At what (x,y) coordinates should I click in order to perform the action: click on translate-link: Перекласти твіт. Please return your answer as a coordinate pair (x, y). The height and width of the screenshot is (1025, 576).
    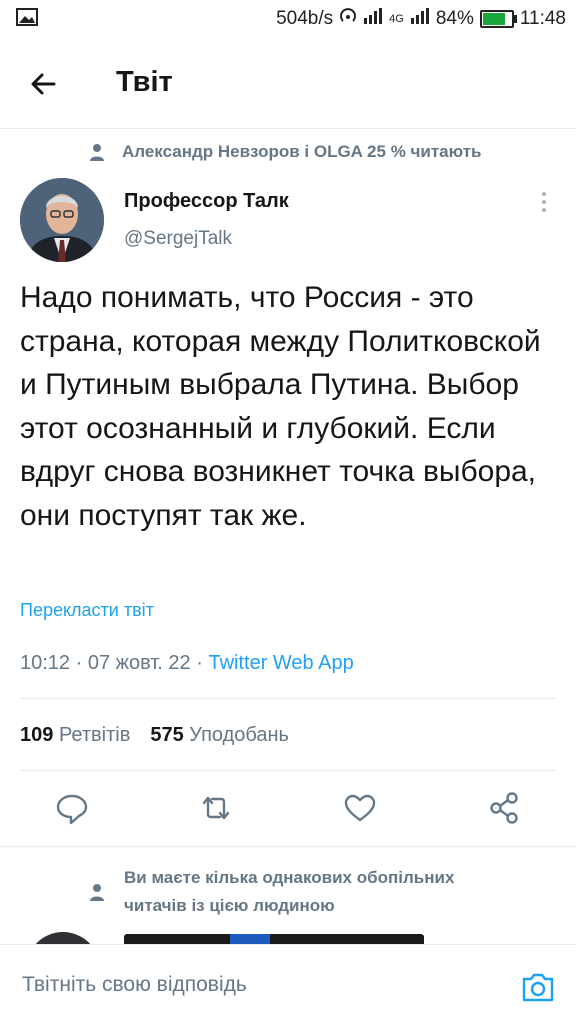
    Looking at the image, I should click on (87, 610).